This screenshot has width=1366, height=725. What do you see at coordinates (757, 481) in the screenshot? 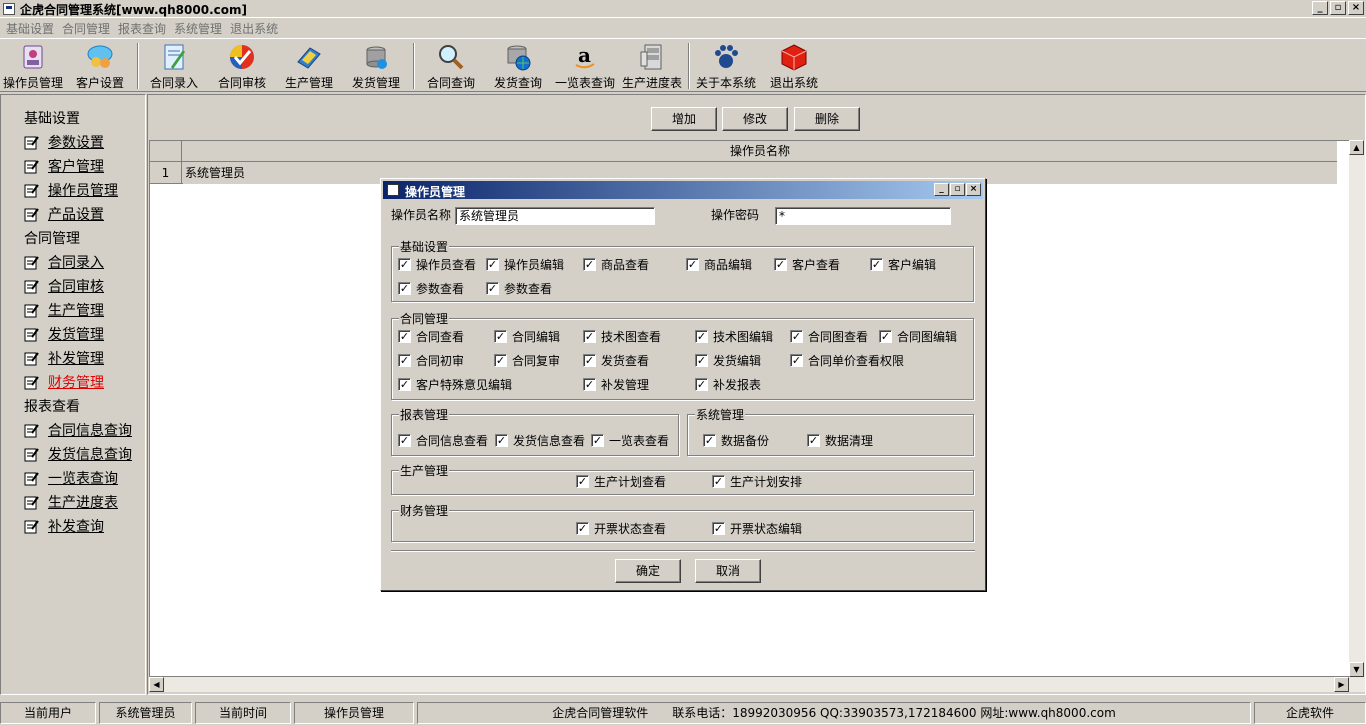
I see `checkbox-production-plan-arrange: ✓ 生产计划安排` at bounding box center [757, 481].